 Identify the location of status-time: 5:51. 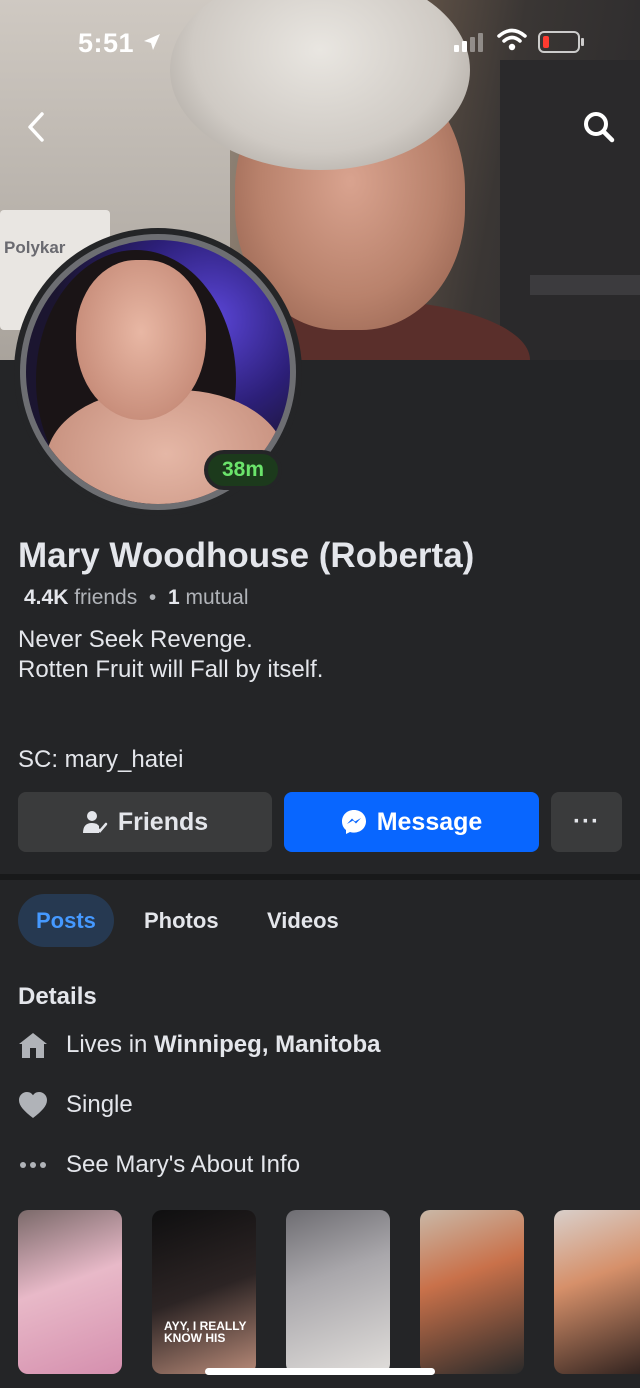
(120, 43).